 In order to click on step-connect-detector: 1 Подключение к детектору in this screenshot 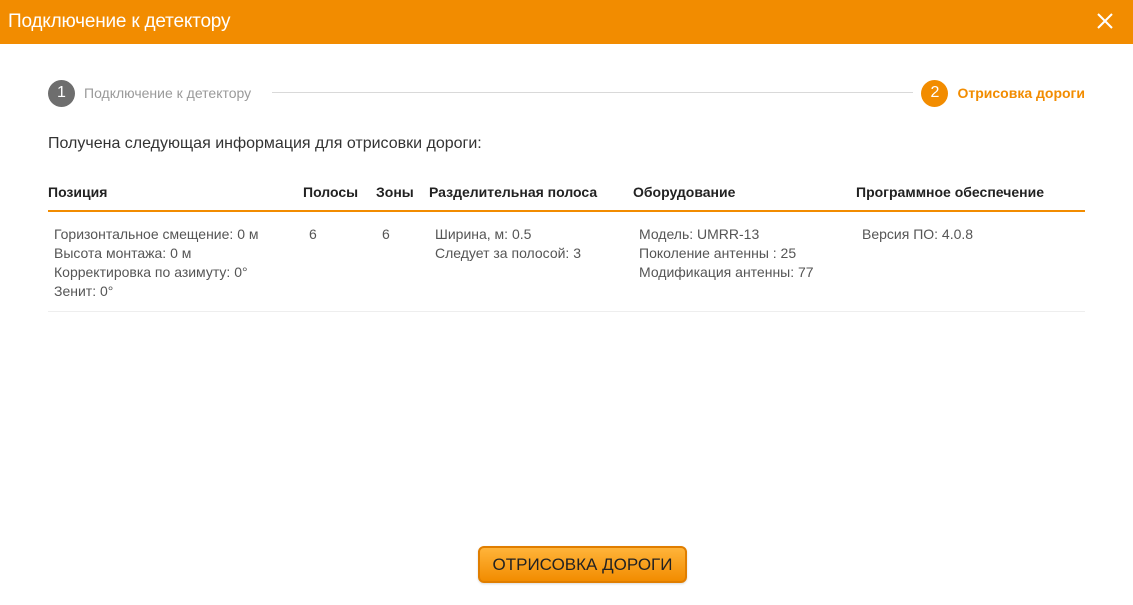, I will do `click(149, 93)`.